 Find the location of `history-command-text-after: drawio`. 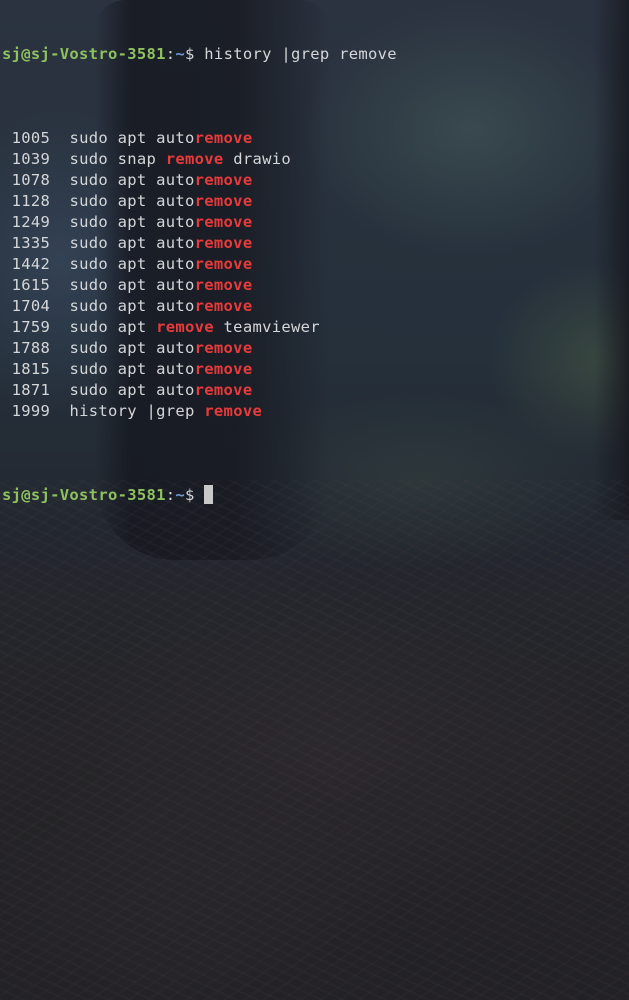

history-command-text-after: drawio is located at coordinates (257, 159).